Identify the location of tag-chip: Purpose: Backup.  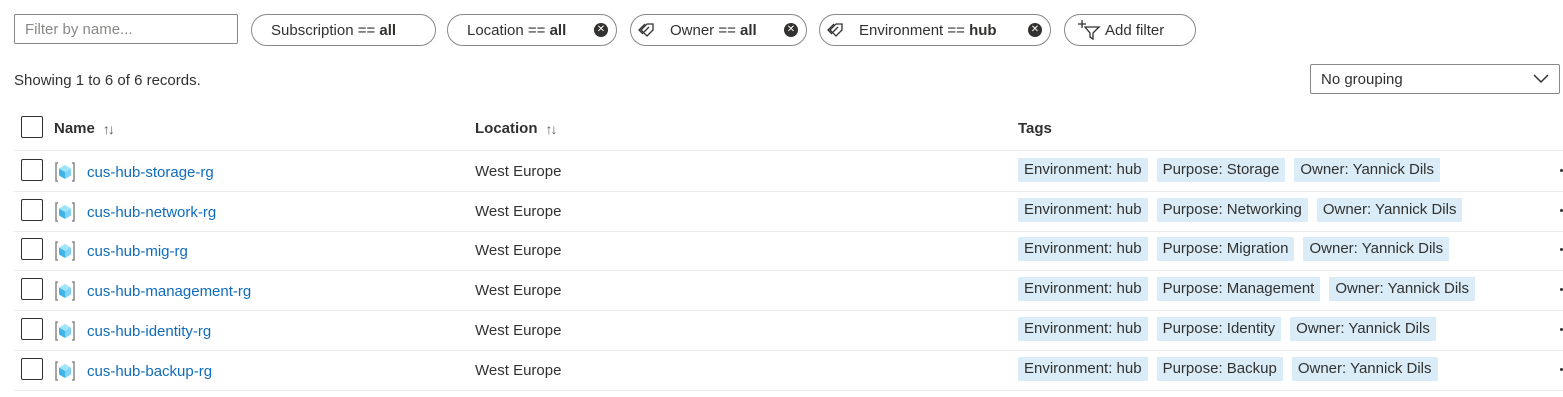
(1219, 369).